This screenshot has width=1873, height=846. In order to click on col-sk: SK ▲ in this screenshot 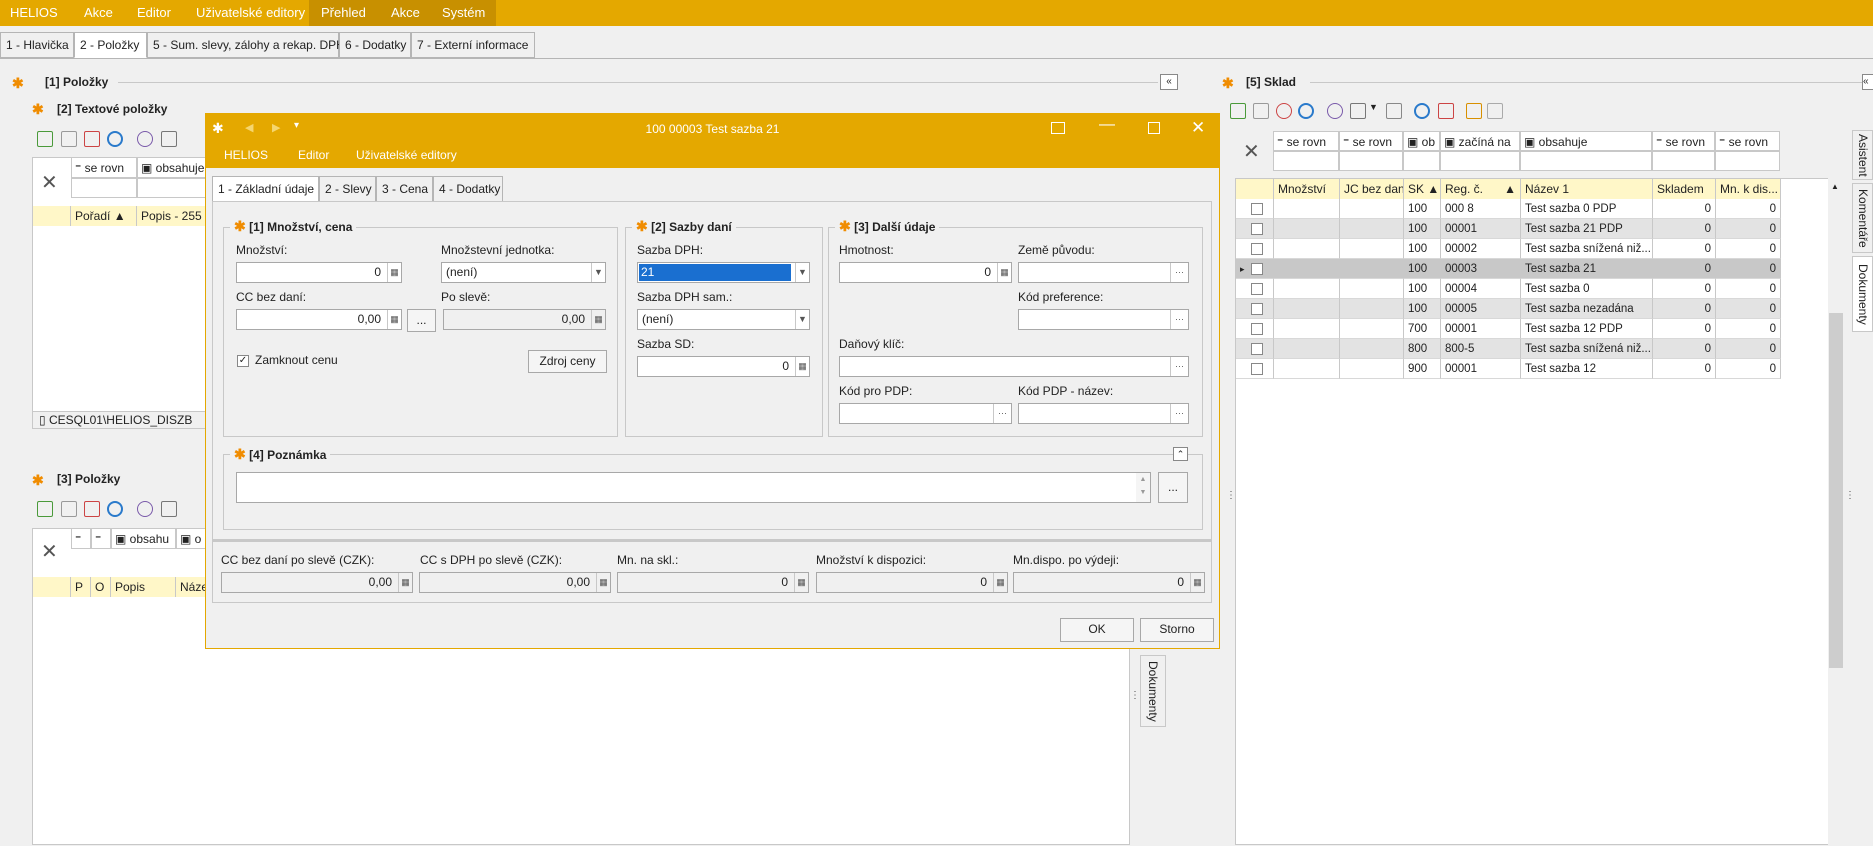, I will do `click(1422, 189)`.